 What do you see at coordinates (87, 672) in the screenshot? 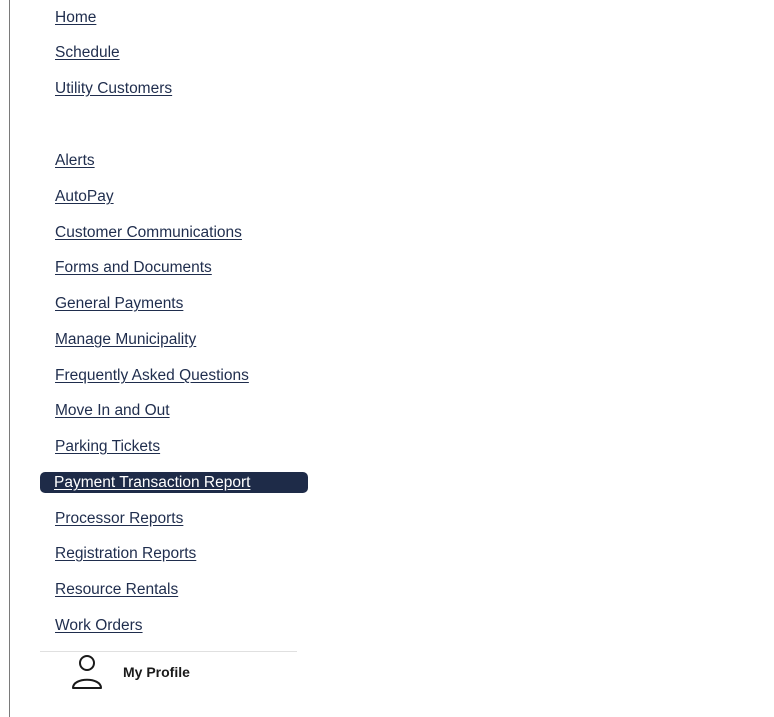
I see `user-icon` at bounding box center [87, 672].